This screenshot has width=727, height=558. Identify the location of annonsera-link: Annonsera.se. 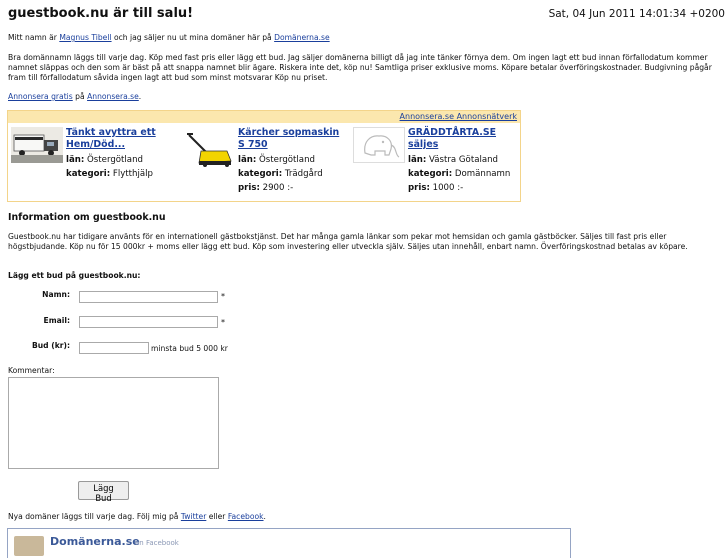
(113, 96).